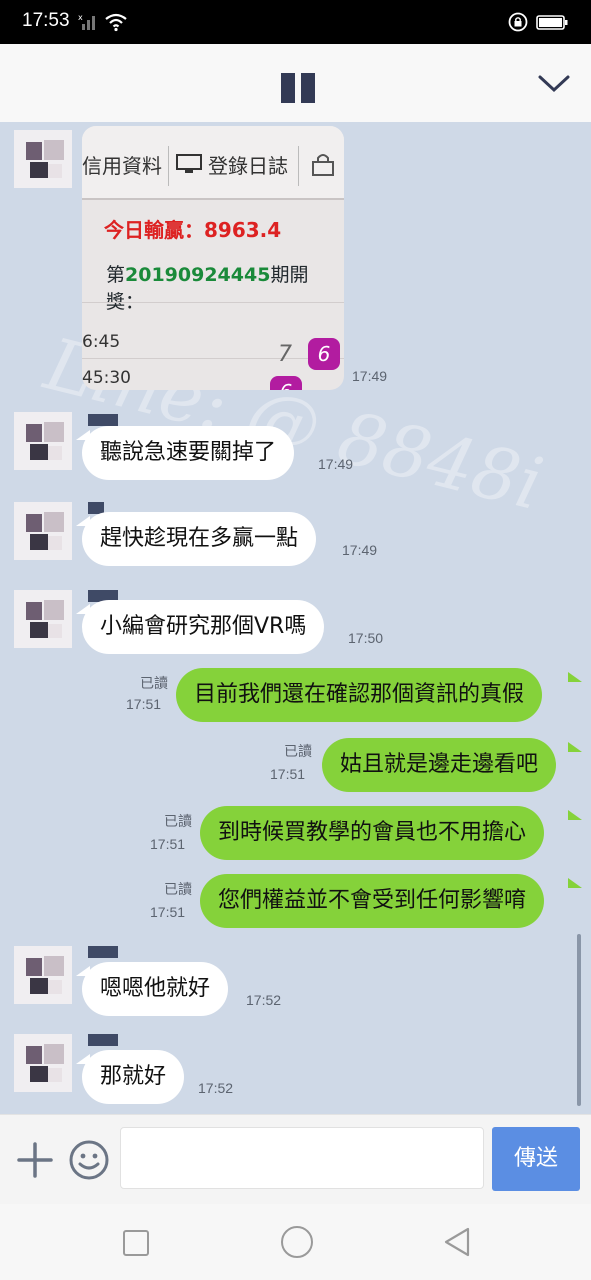 The height and width of the screenshot is (1280, 591). Describe the element at coordinates (248, 166) in the screenshot. I see `photo-tab-login-log: 登錄日誌` at that location.